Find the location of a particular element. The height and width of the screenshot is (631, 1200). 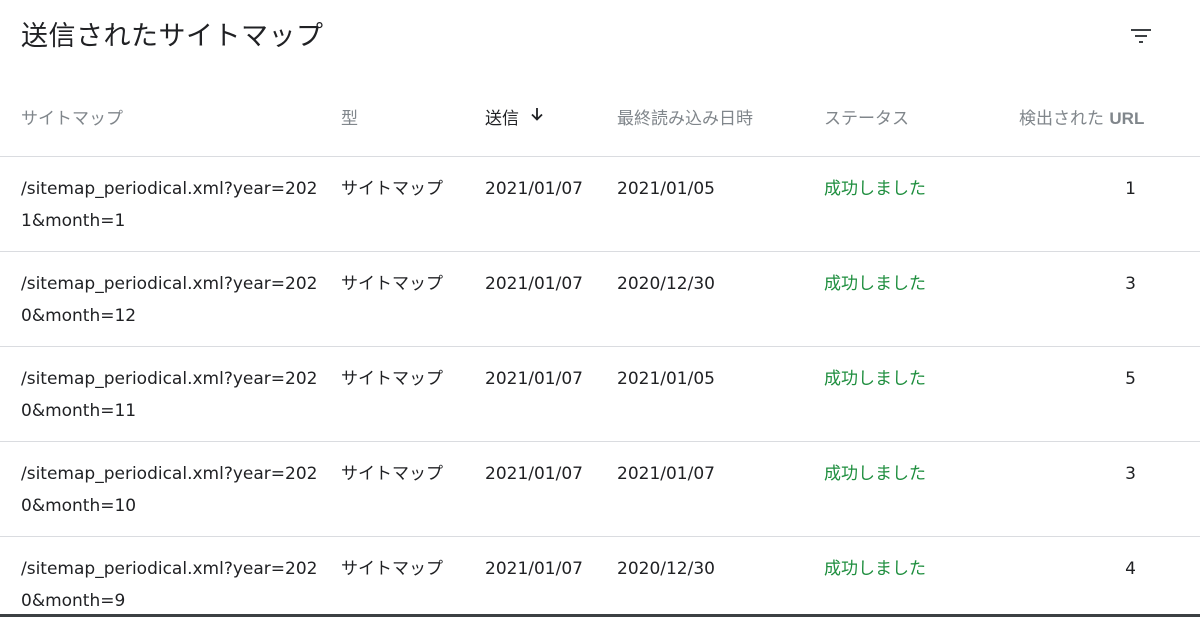

filter-button is located at coordinates (1141, 38).